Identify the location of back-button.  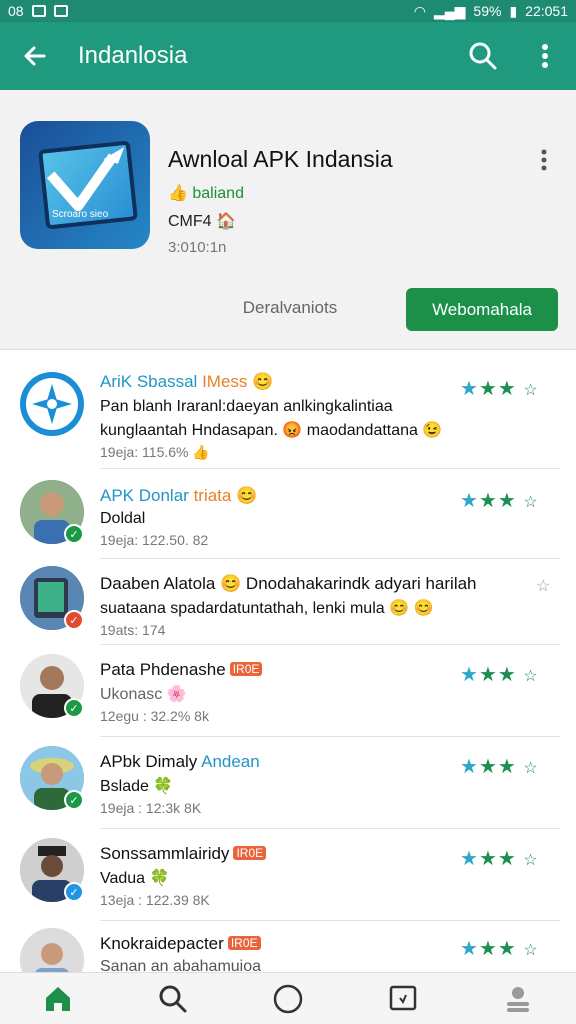
(35, 56).